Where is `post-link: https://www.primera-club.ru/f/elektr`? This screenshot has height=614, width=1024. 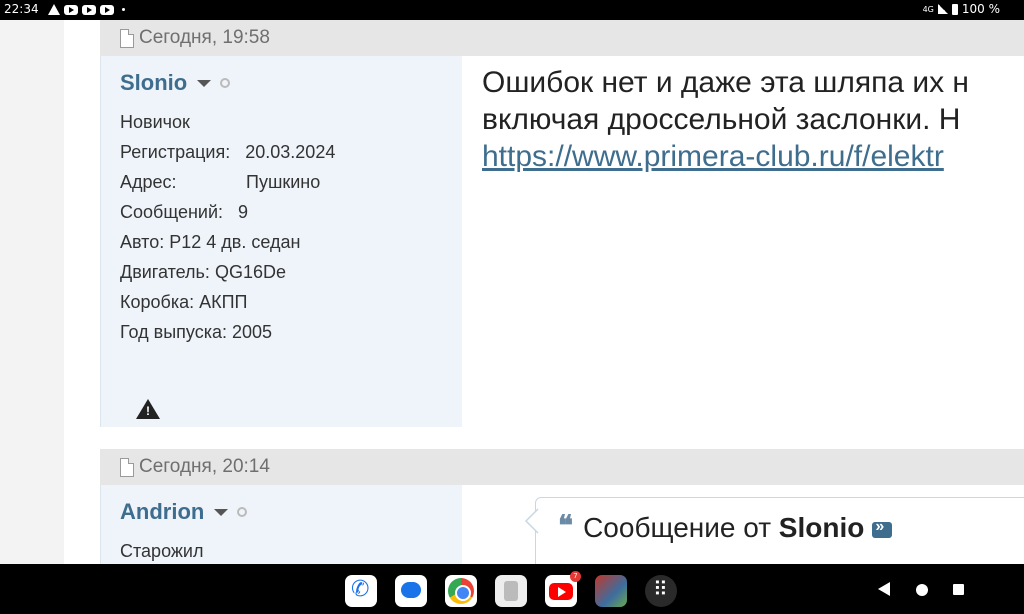
post-link: https://www.primera-club.ru/f/elektr is located at coordinates (753, 156).